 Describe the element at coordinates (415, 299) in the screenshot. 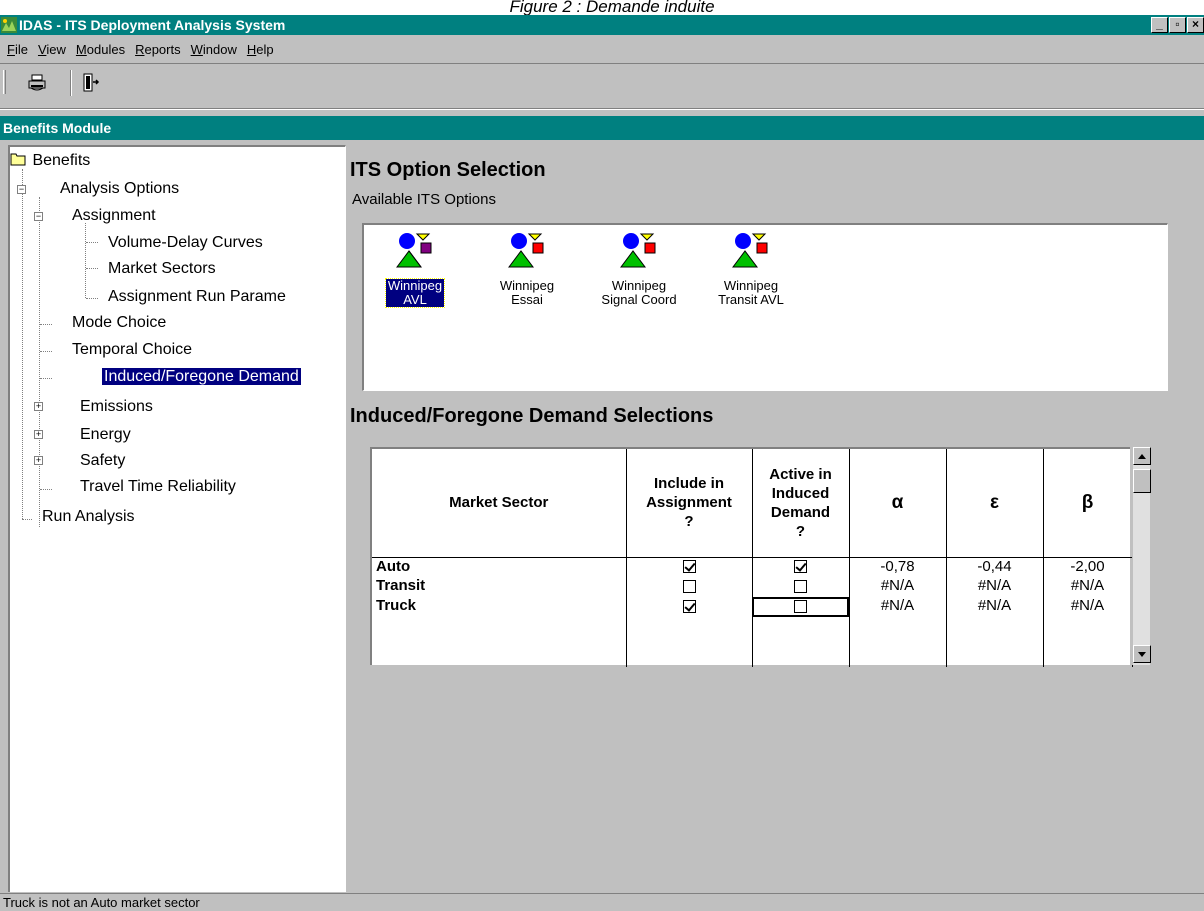

I see `option-label-line2: AVL` at that location.